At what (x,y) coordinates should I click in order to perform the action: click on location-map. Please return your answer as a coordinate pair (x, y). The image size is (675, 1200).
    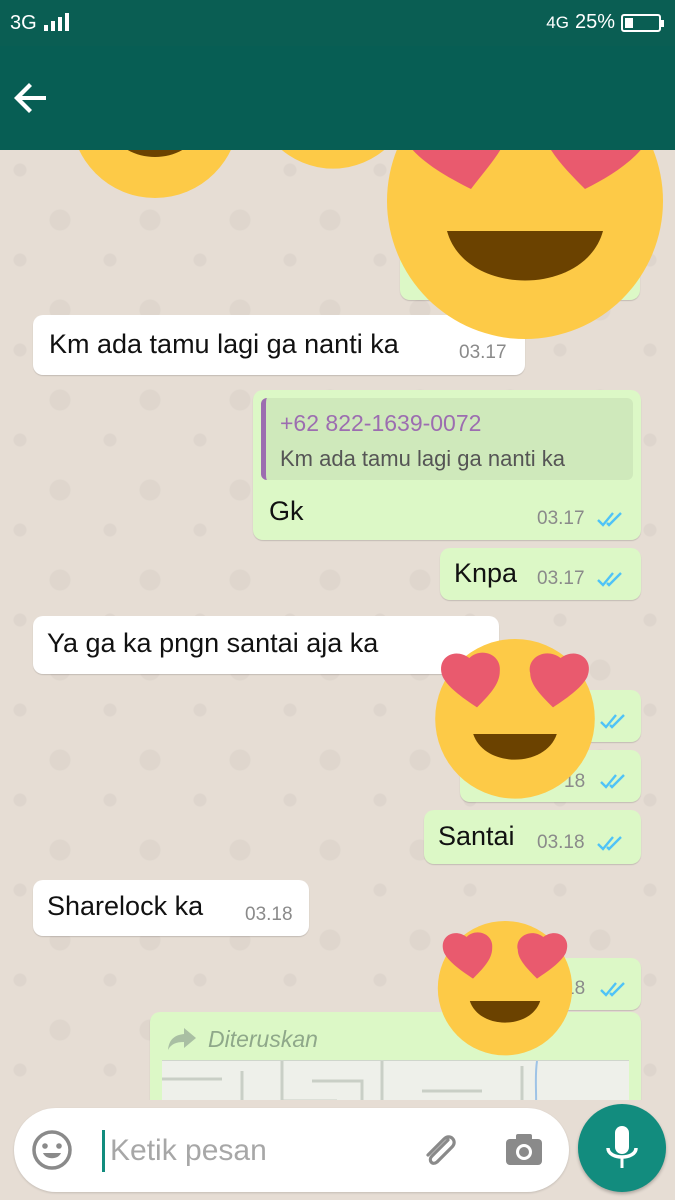
    Looking at the image, I should click on (395, 1080).